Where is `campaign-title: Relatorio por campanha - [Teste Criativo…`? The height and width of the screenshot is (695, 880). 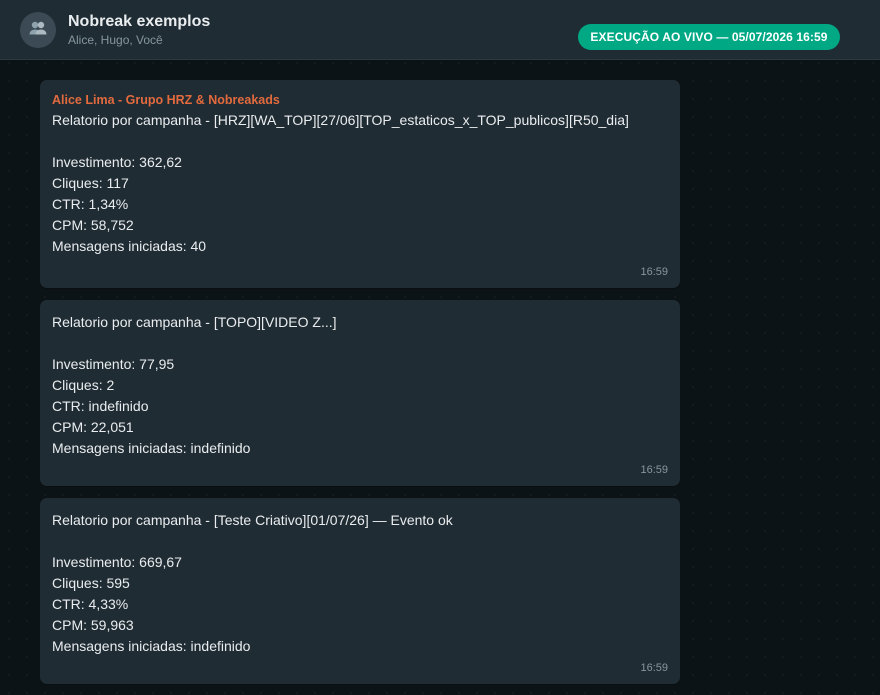 campaign-title: Relatorio por campanha - [Teste Criativo… is located at coordinates (252, 520).